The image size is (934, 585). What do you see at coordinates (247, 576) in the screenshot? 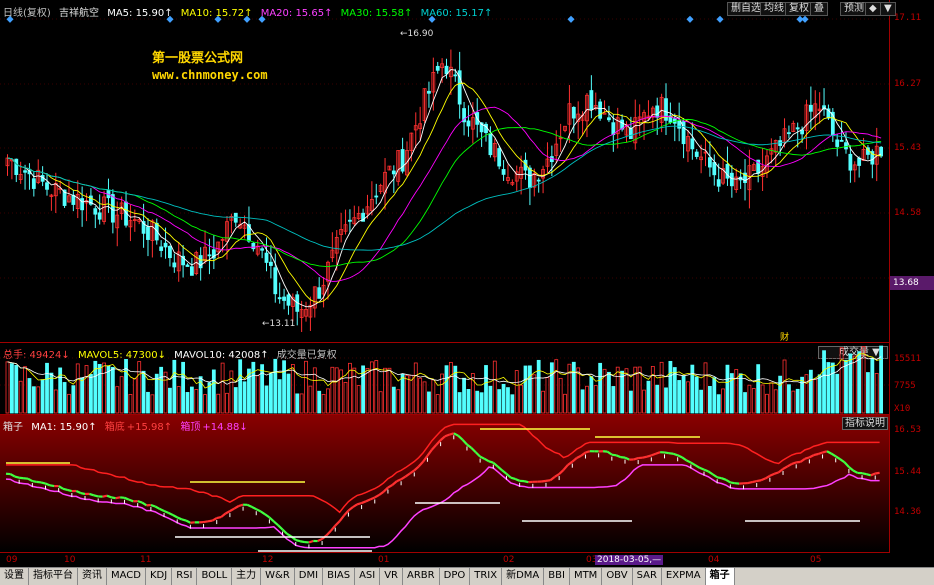
I see `tab-7: 主力` at bounding box center [247, 576].